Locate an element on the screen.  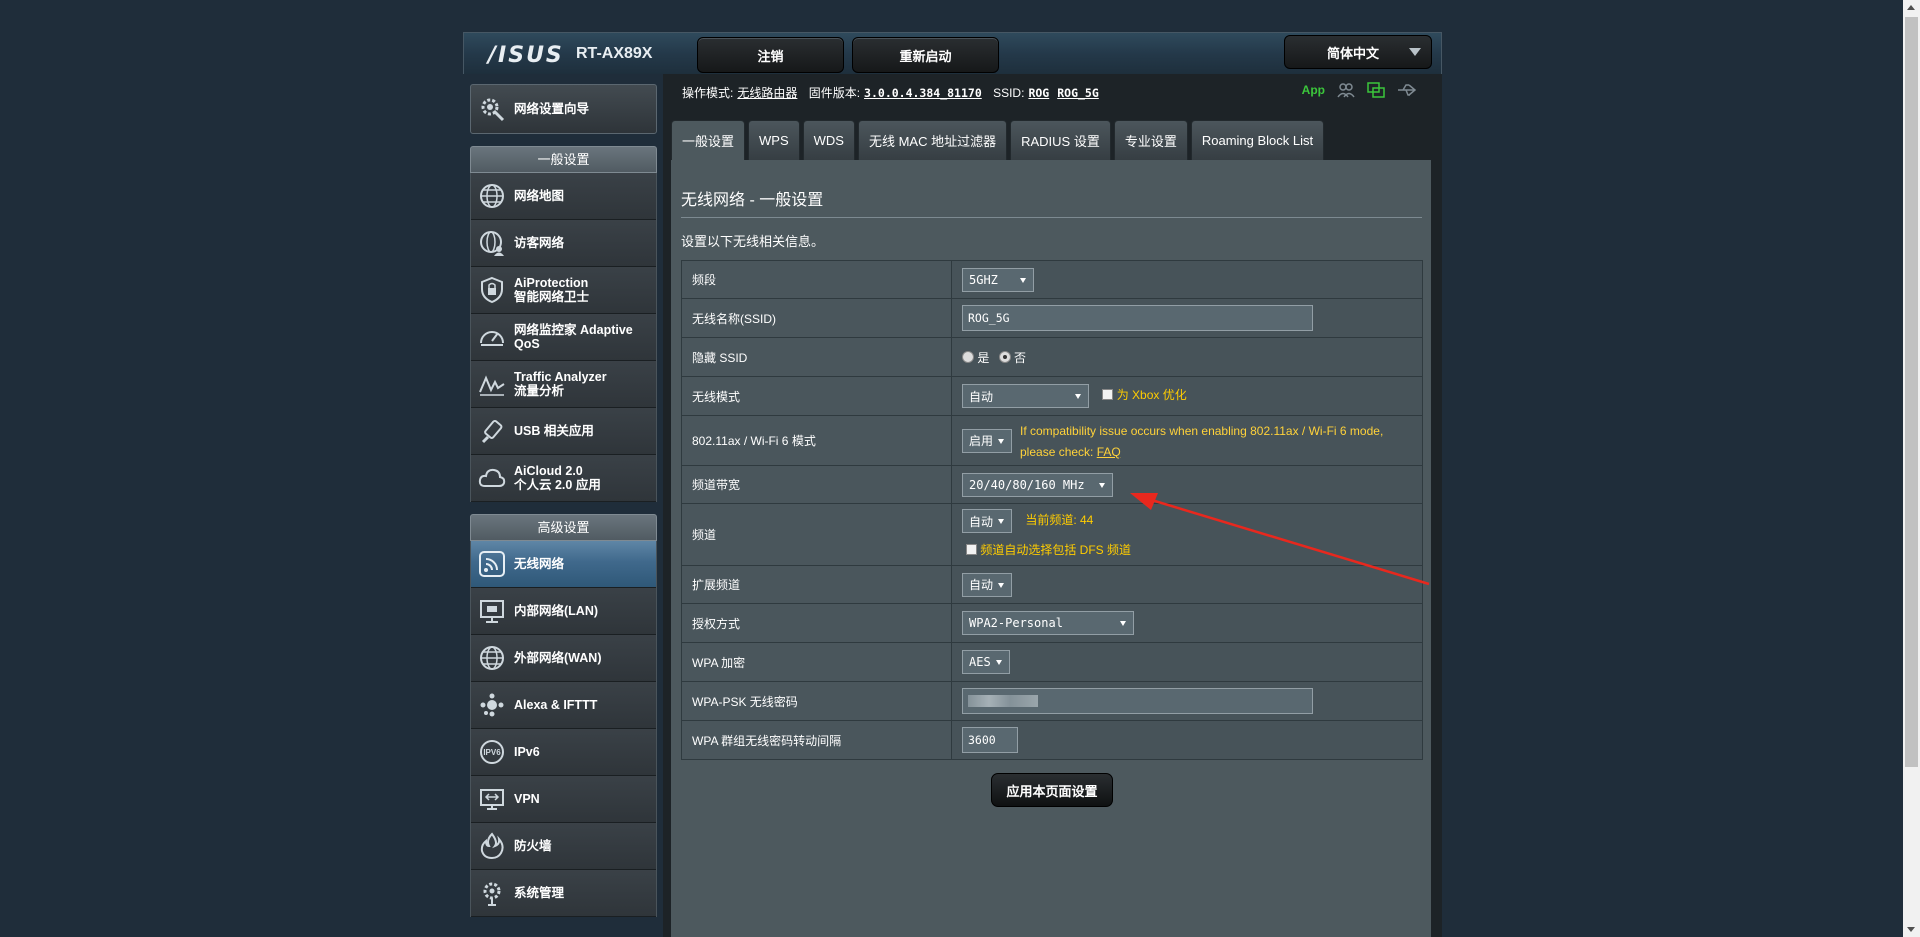
apply-button: 应用本页面设置 is located at coordinates (1052, 790).